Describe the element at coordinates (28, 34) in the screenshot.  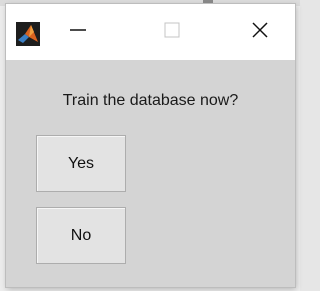
I see `matlab-logo-icon` at that location.